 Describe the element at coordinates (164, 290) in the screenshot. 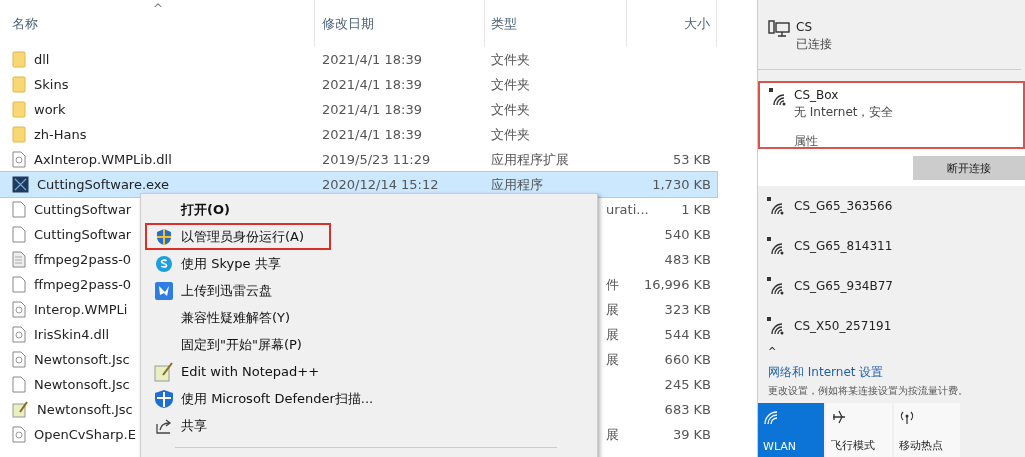

I see `bird-icon` at that location.